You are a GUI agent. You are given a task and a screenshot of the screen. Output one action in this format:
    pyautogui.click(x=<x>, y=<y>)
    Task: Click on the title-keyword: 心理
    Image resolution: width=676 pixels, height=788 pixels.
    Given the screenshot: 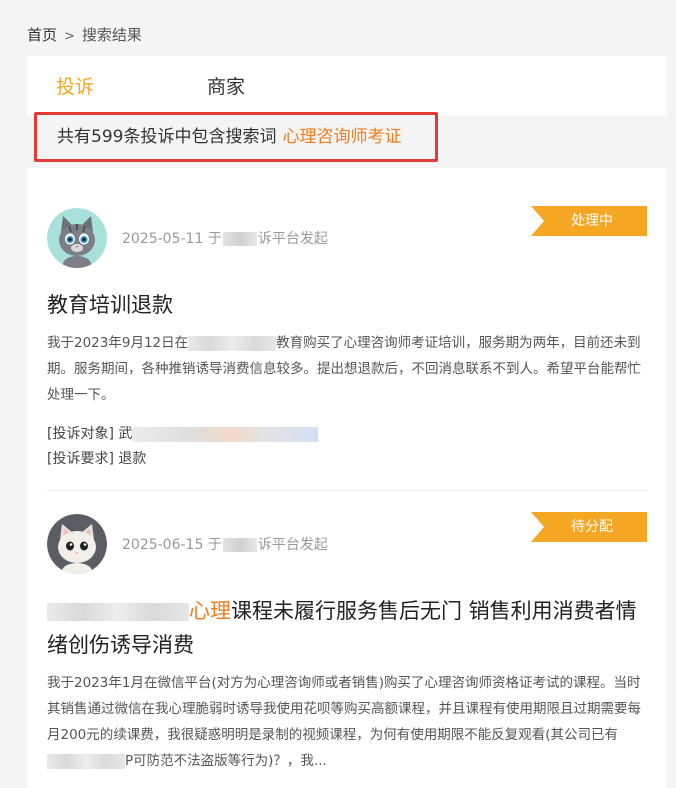 What is the action you would take?
    pyautogui.click(x=210, y=611)
    